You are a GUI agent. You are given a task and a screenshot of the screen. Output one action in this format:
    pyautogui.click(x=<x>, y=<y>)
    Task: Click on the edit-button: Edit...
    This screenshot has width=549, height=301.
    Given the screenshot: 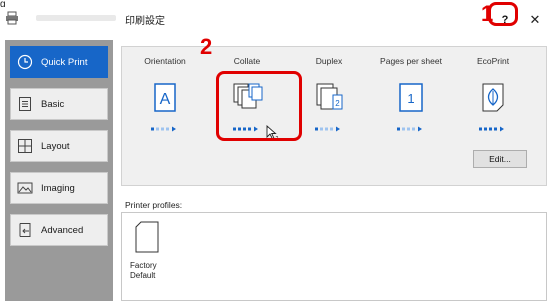 What is the action you would take?
    pyautogui.click(x=500, y=159)
    